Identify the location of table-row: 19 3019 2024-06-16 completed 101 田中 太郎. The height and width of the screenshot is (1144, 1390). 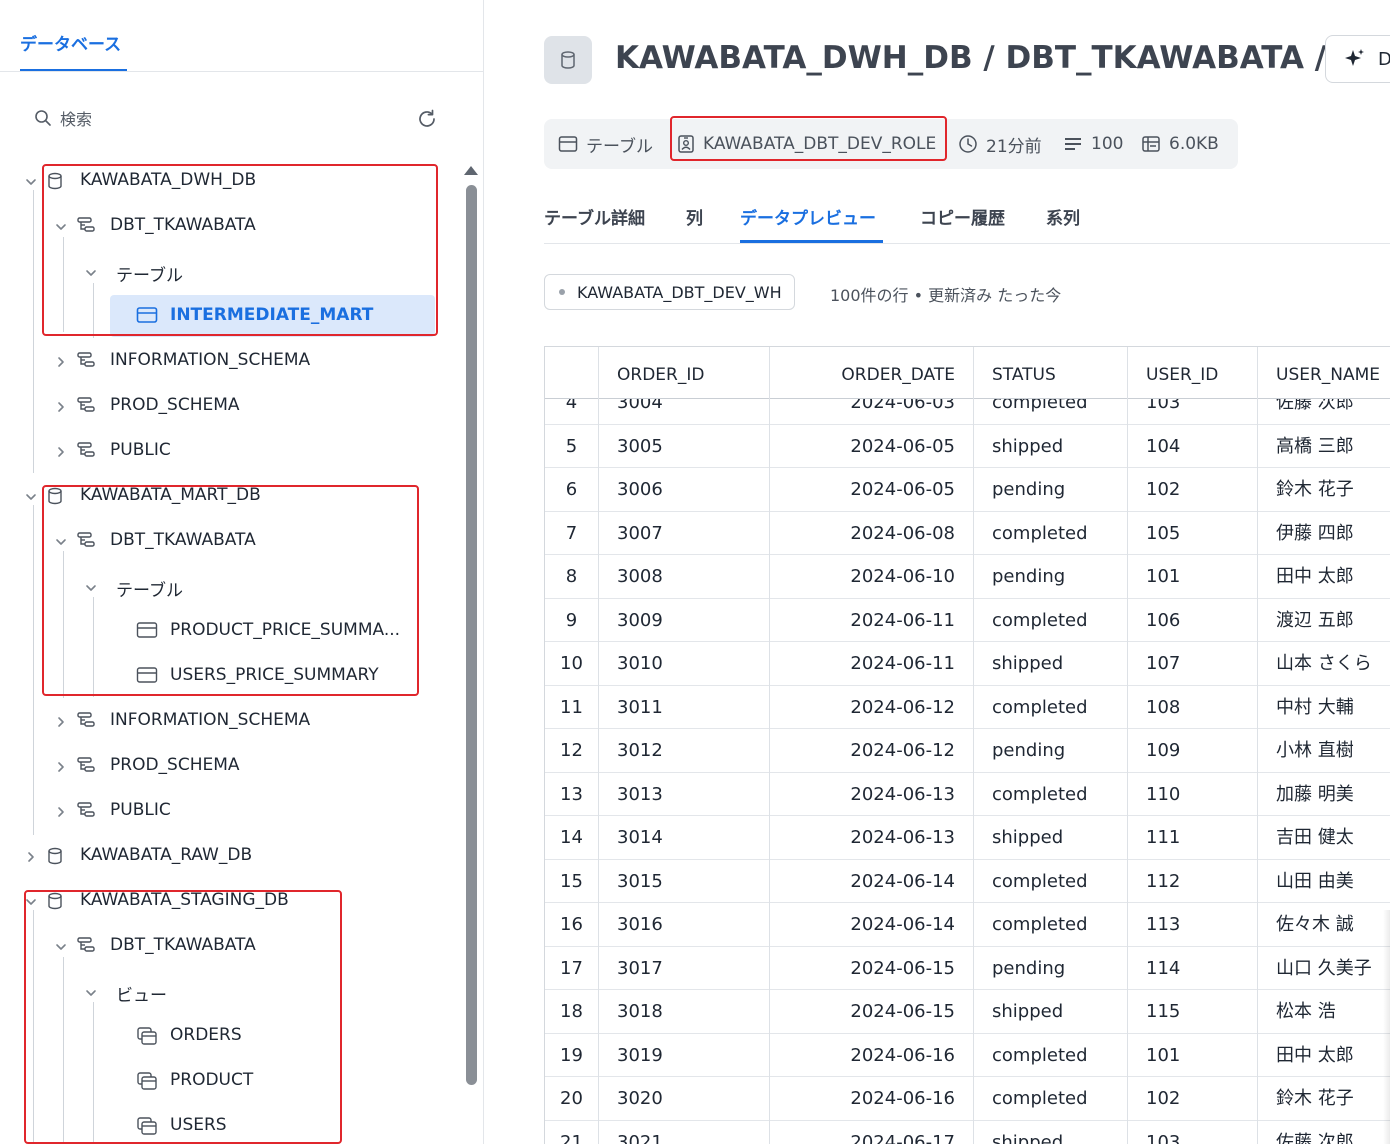
(967, 1055).